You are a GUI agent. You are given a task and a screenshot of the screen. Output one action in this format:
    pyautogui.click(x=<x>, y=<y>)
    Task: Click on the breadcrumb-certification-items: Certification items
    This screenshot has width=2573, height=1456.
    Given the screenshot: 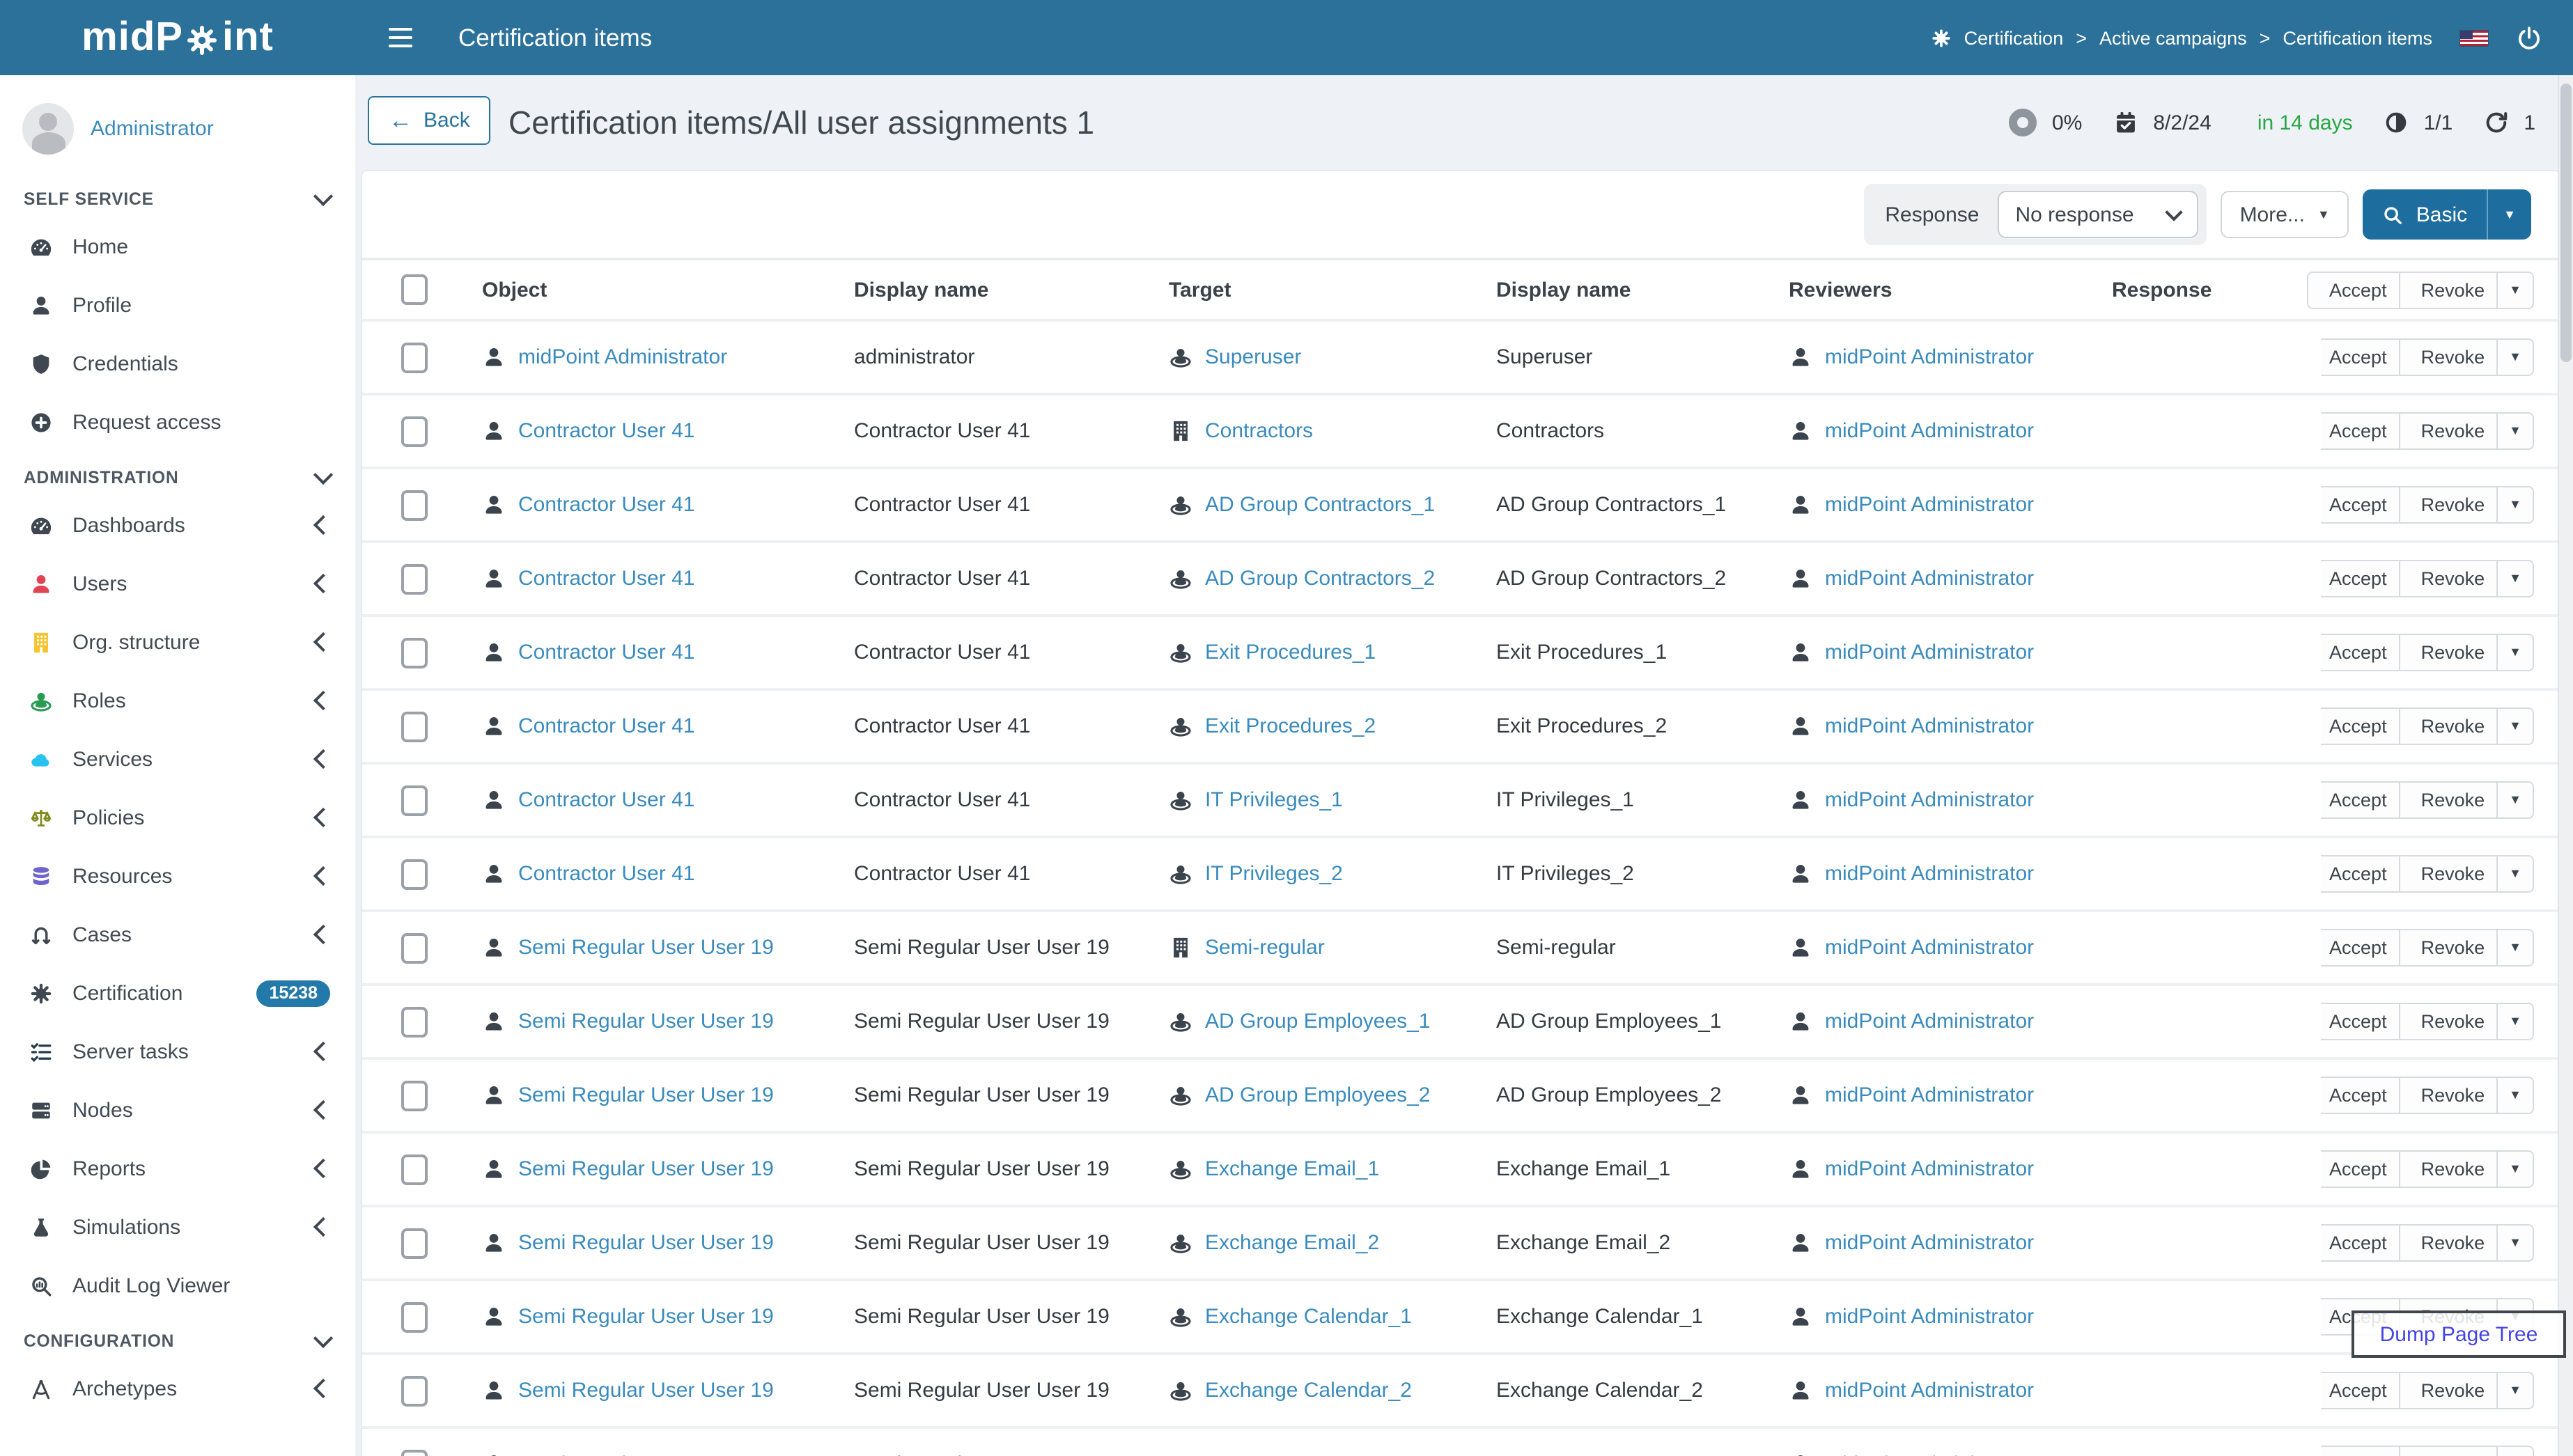 What is the action you would take?
    pyautogui.click(x=2357, y=37)
    